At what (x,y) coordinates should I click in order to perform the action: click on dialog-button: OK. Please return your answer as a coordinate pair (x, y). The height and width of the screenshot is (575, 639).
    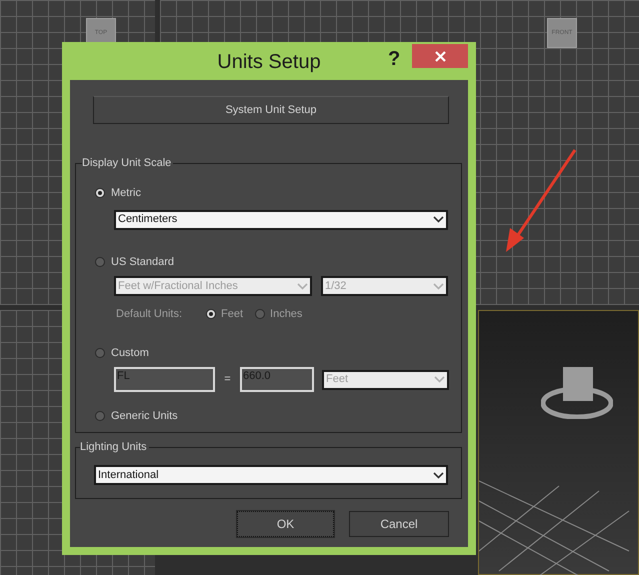
    Looking at the image, I should click on (285, 524).